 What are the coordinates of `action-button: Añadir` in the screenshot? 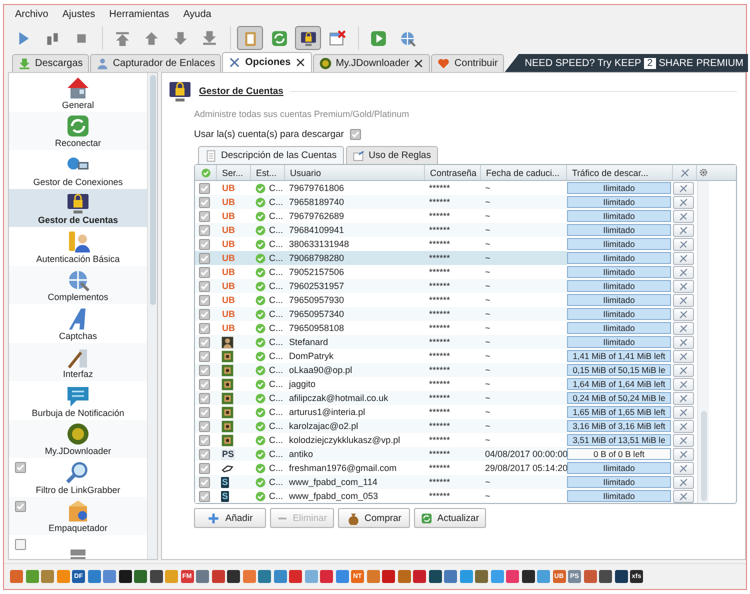 It's located at (230, 518).